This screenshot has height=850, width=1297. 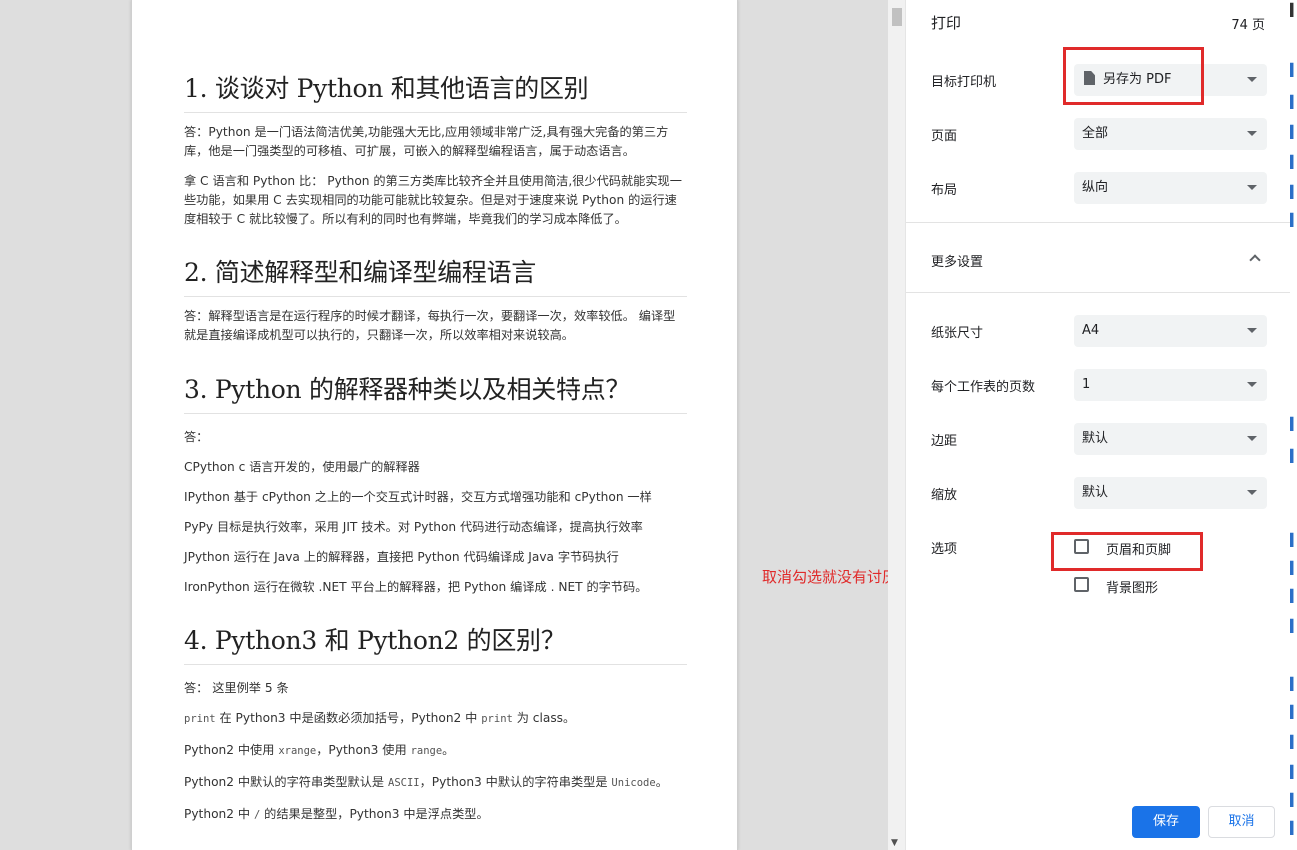 What do you see at coordinates (1254, 259) in the screenshot?
I see `chevron-up-icon` at bounding box center [1254, 259].